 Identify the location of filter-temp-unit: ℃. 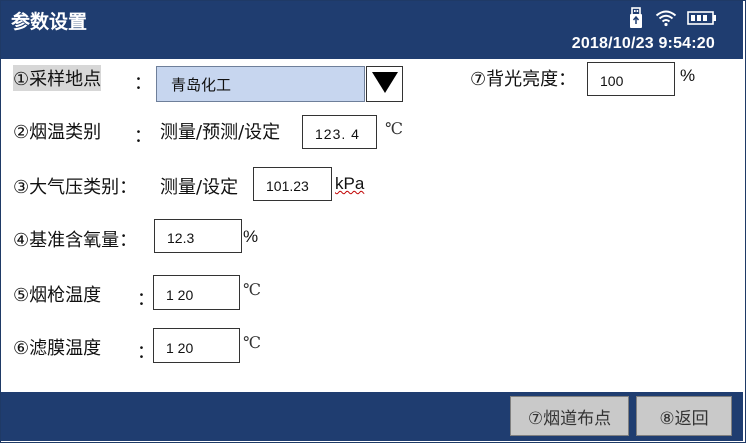
(252, 342).